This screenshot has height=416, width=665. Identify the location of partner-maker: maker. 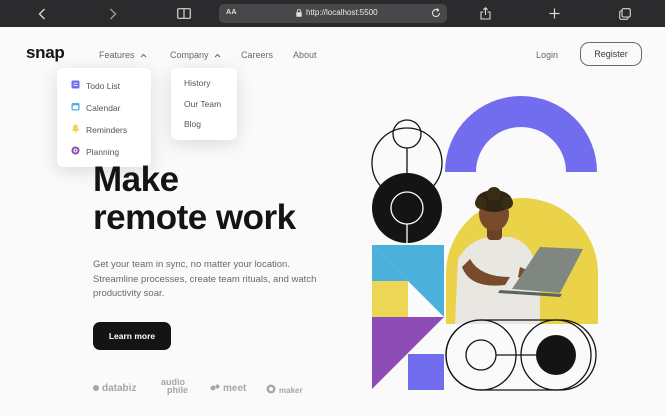
(284, 390).